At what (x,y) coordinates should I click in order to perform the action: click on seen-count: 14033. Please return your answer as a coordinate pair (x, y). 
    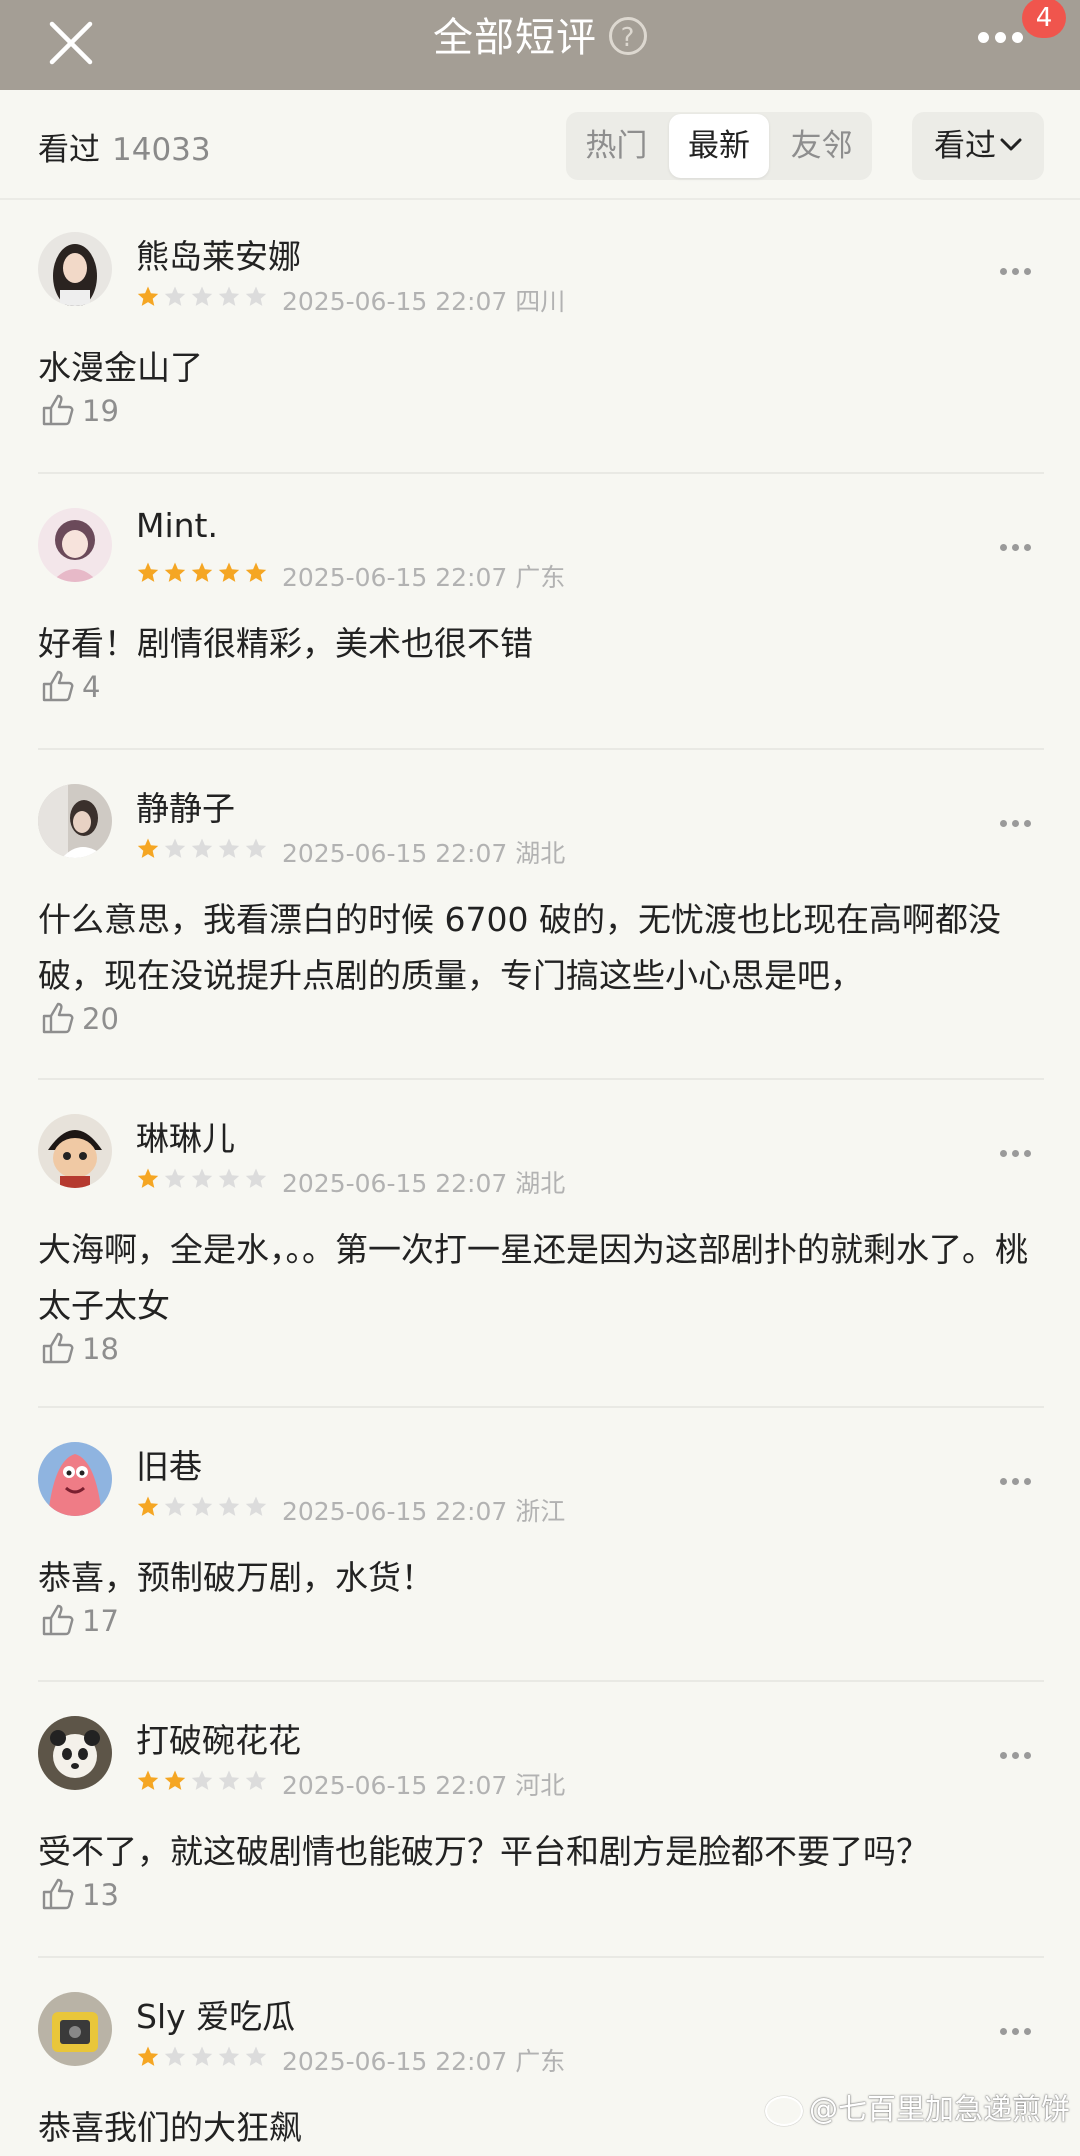
    Looking at the image, I should click on (161, 150).